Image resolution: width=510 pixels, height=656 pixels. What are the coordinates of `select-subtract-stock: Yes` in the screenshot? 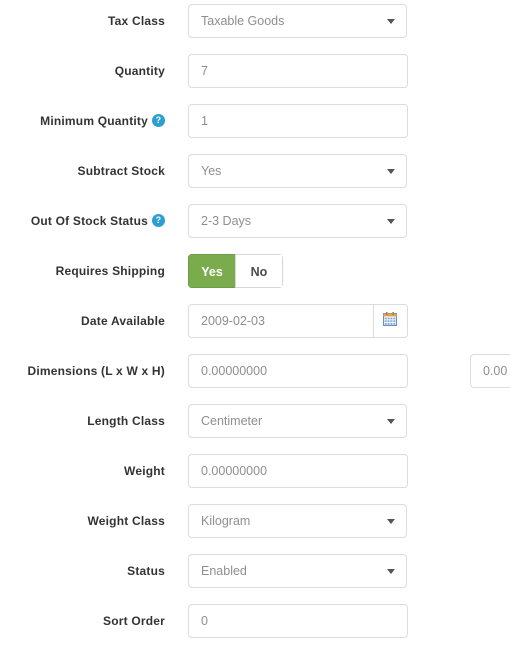 It's located at (297, 171).